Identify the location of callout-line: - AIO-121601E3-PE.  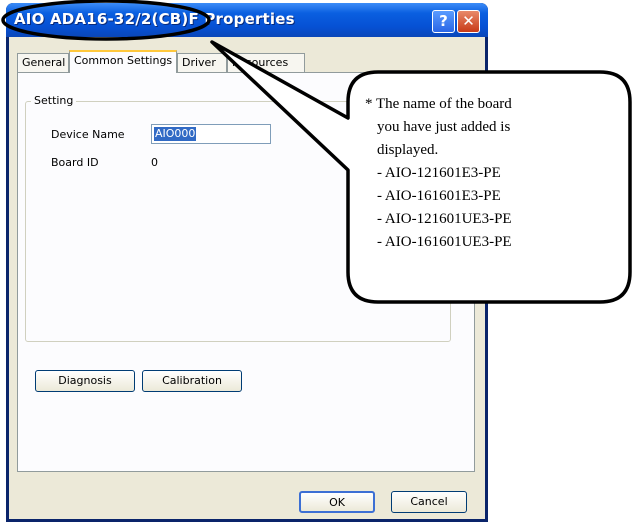
(439, 173).